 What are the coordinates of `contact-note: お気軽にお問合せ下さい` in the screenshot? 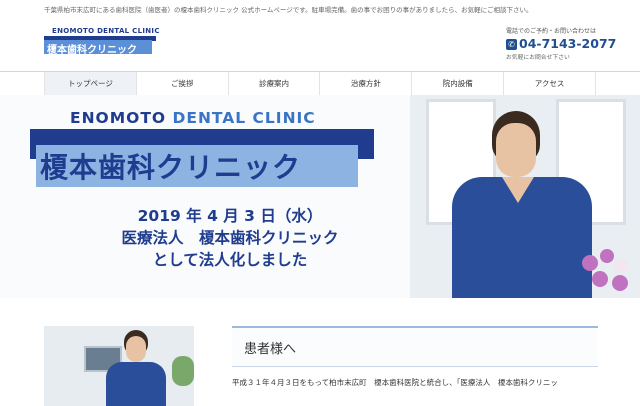 It's located at (538, 58).